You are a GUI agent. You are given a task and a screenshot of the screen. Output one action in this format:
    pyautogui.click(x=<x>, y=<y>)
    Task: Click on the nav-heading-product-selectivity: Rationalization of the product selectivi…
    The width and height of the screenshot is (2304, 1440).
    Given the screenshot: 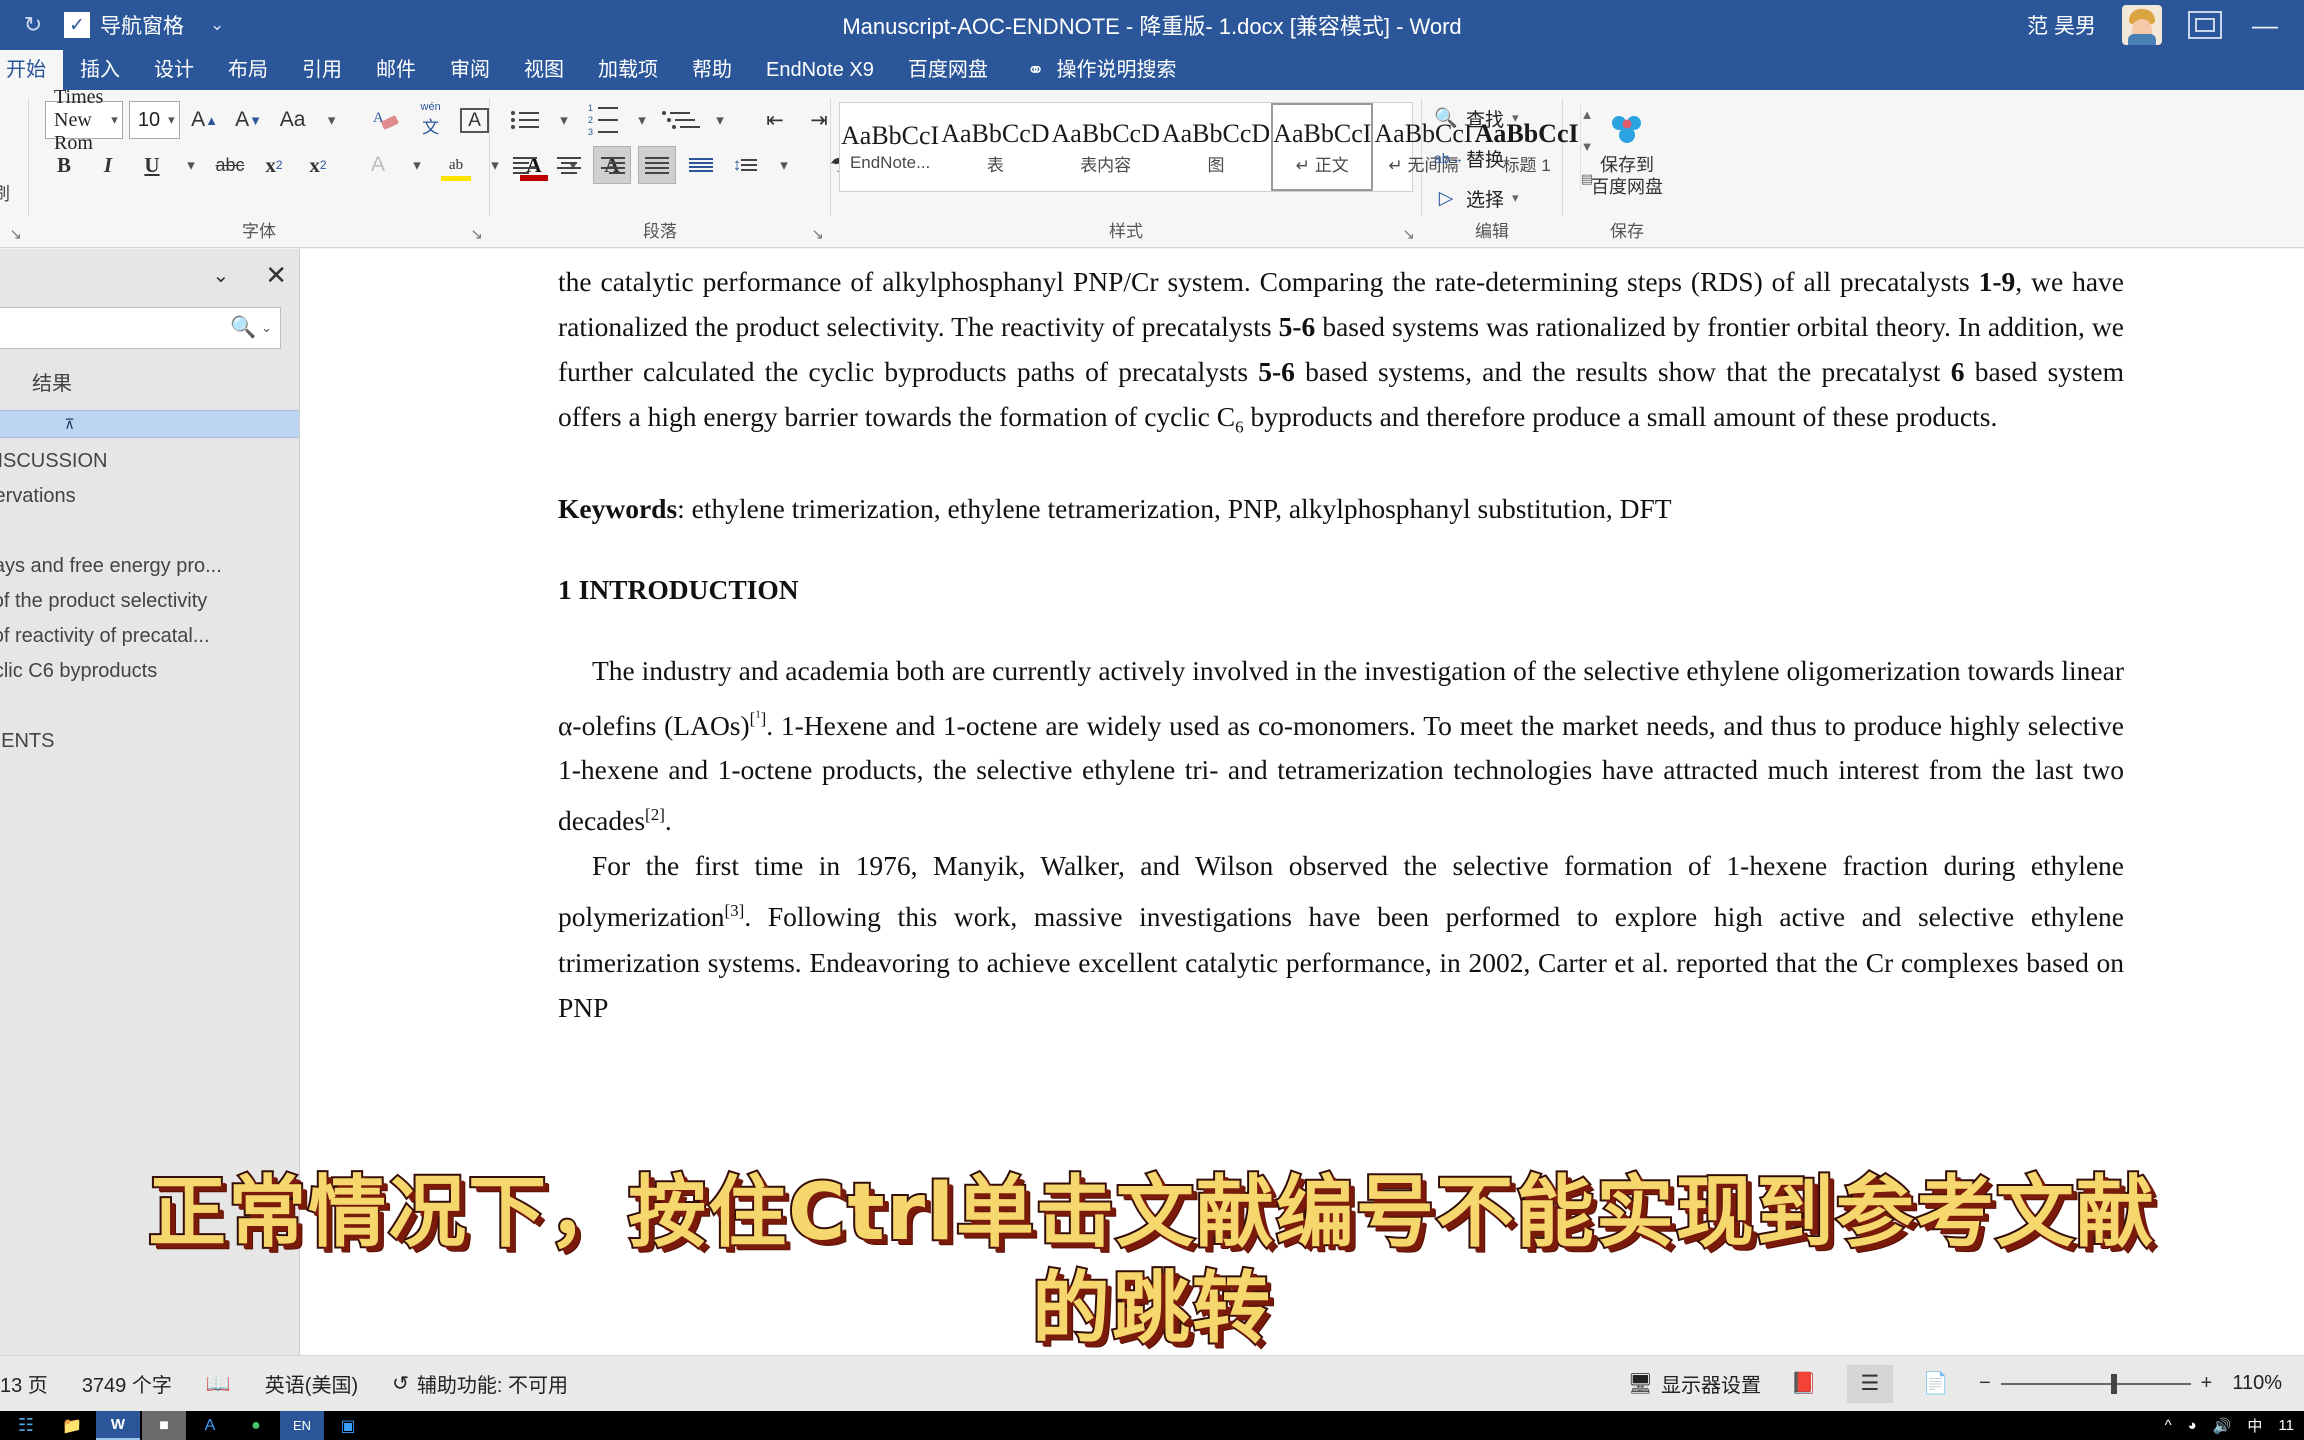 What is the action you would take?
    pyautogui.click(x=149, y=601)
    